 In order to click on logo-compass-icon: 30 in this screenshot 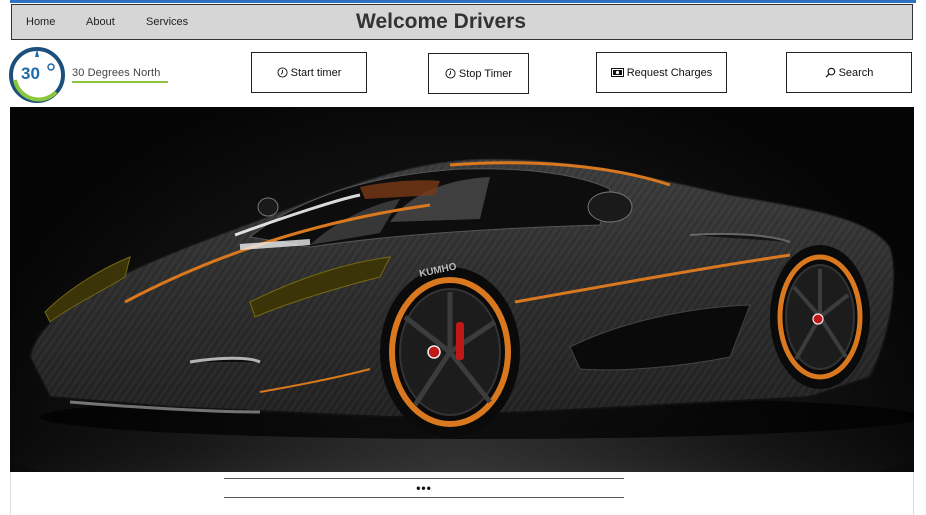, I will do `click(37, 75)`.